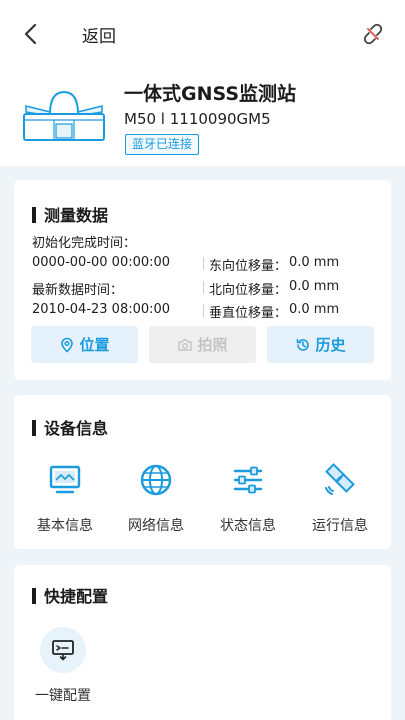 The width and height of the screenshot is (405, 720). What do you see at coordinates (185, 344) in the screenshot?
I see `camera-icon` at bounding box center [185, 344].